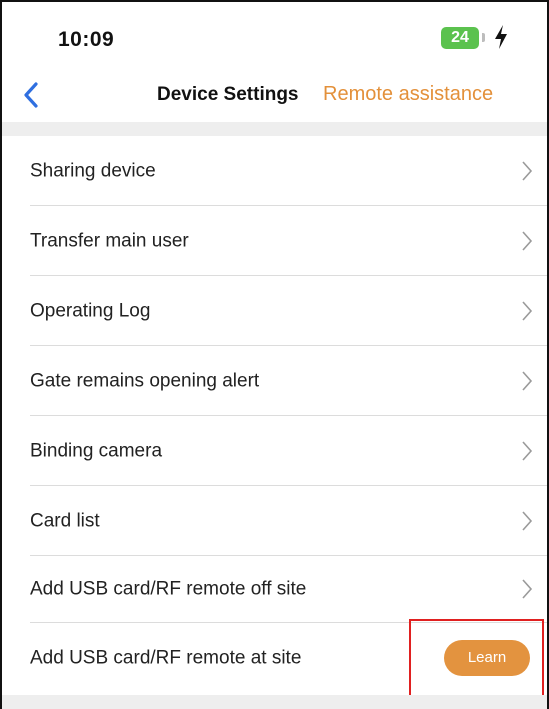  Describe the element at coordinates (408, 94) in the screenshot. I see `remote-assistance-link: Remote assistance` at that location.